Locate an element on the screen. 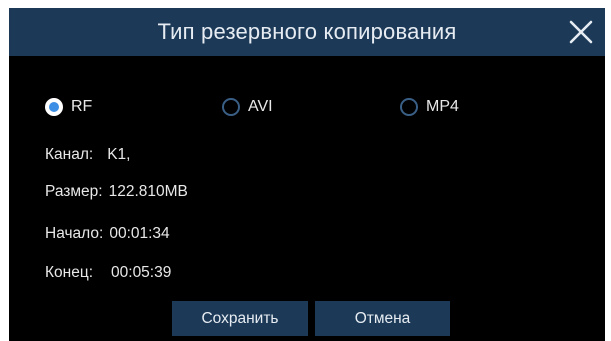 This screenshot has height=341, width=611. radio-label-mp4: MP4 is located at coordinates (442, 106).